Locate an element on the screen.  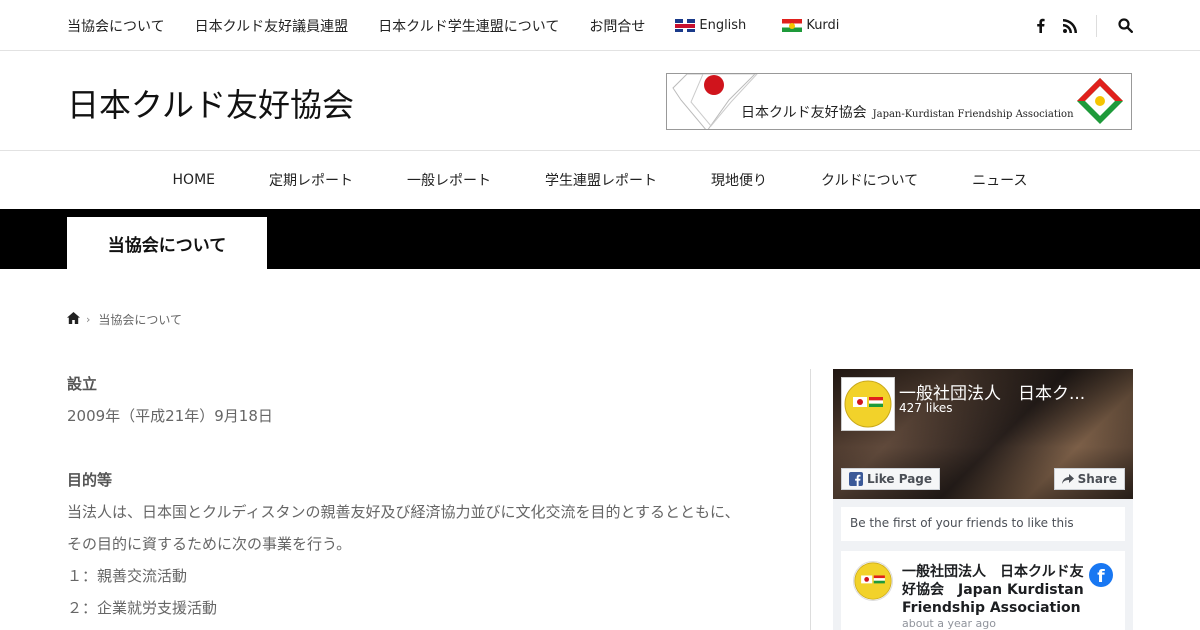
facebook-logo-icon: f is located at coordinates (1101, 575).